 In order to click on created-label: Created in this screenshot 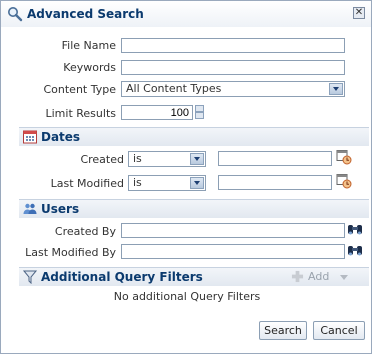, I will do `click(102, 159)`.